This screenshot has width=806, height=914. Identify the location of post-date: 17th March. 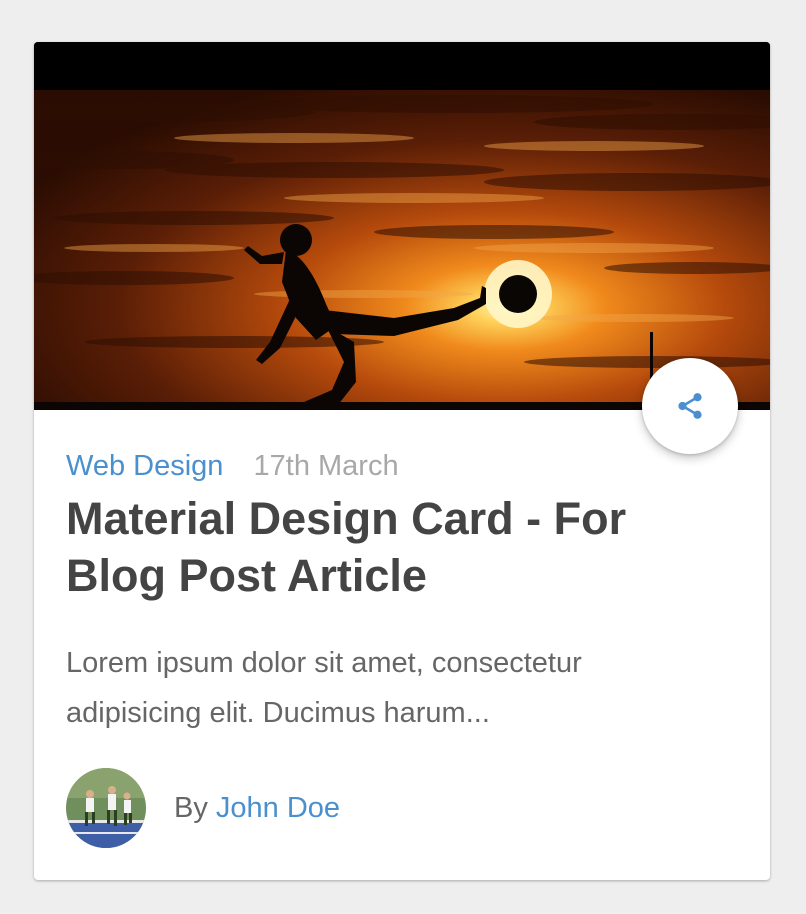
(326, 466).